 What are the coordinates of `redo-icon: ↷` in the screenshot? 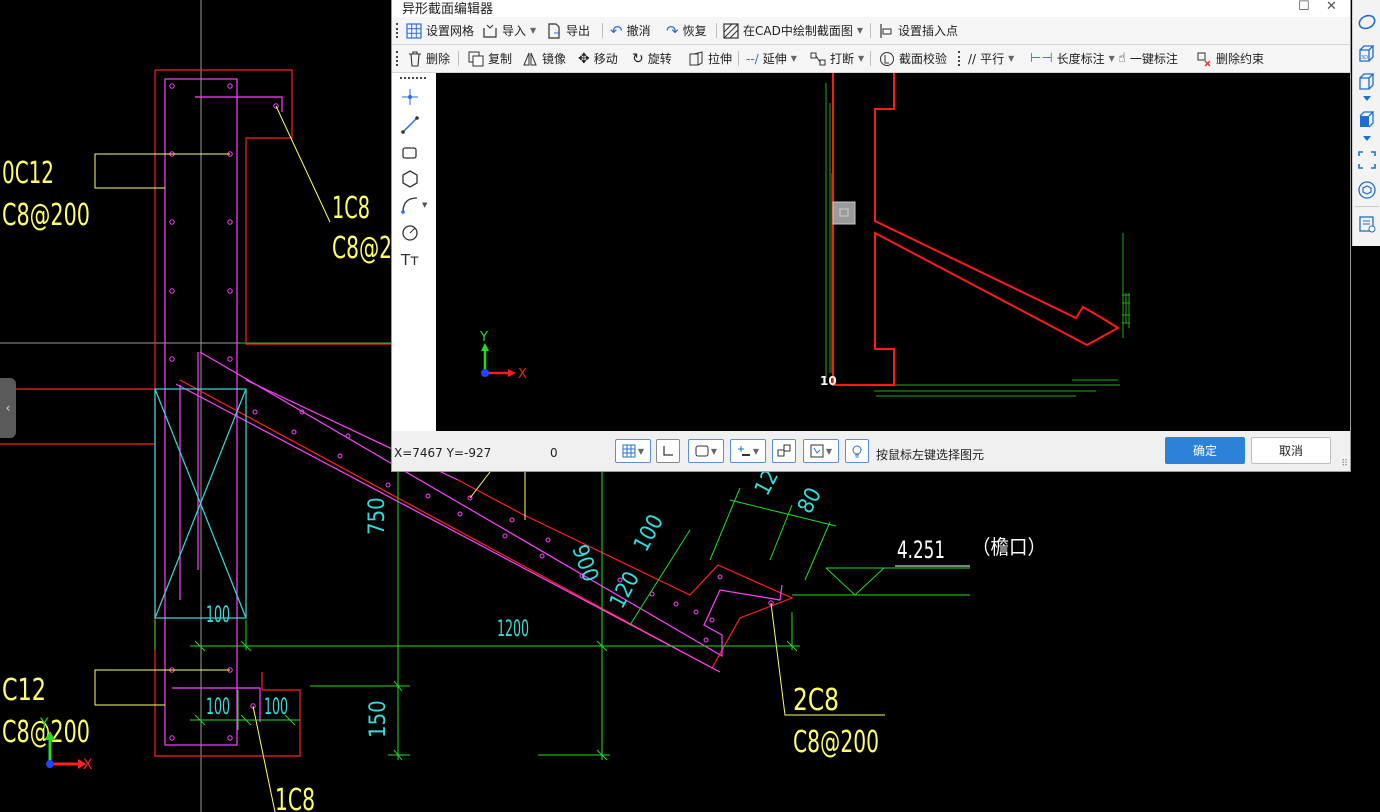 It's located at (672, 30).